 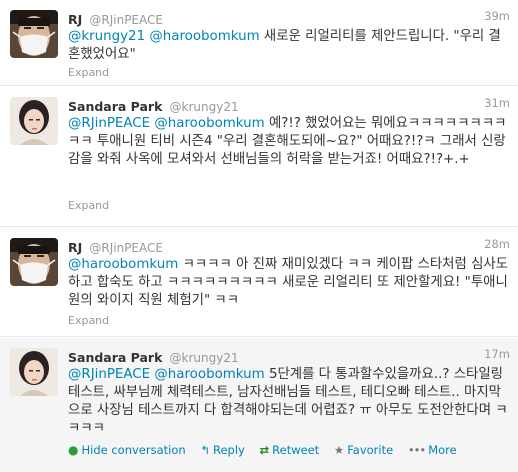 What do you see at coordinates (289, 105) in the screenshot?
I see `tweet-header: Sandara Park @krungy21 31m` at bounding box center [289, 105].